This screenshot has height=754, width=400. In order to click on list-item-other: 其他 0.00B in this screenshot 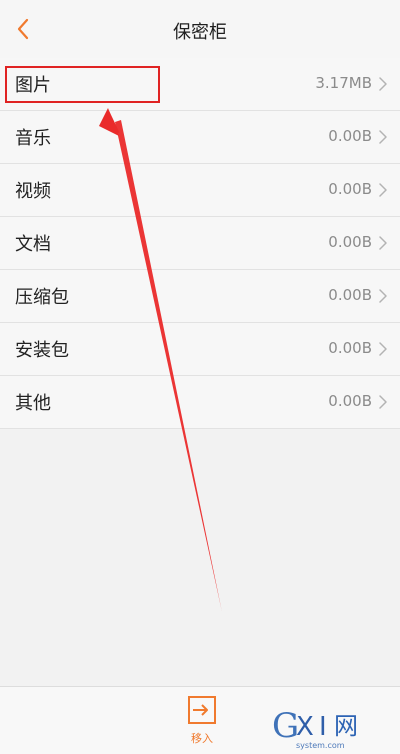, I will do `click(200, 402)`.